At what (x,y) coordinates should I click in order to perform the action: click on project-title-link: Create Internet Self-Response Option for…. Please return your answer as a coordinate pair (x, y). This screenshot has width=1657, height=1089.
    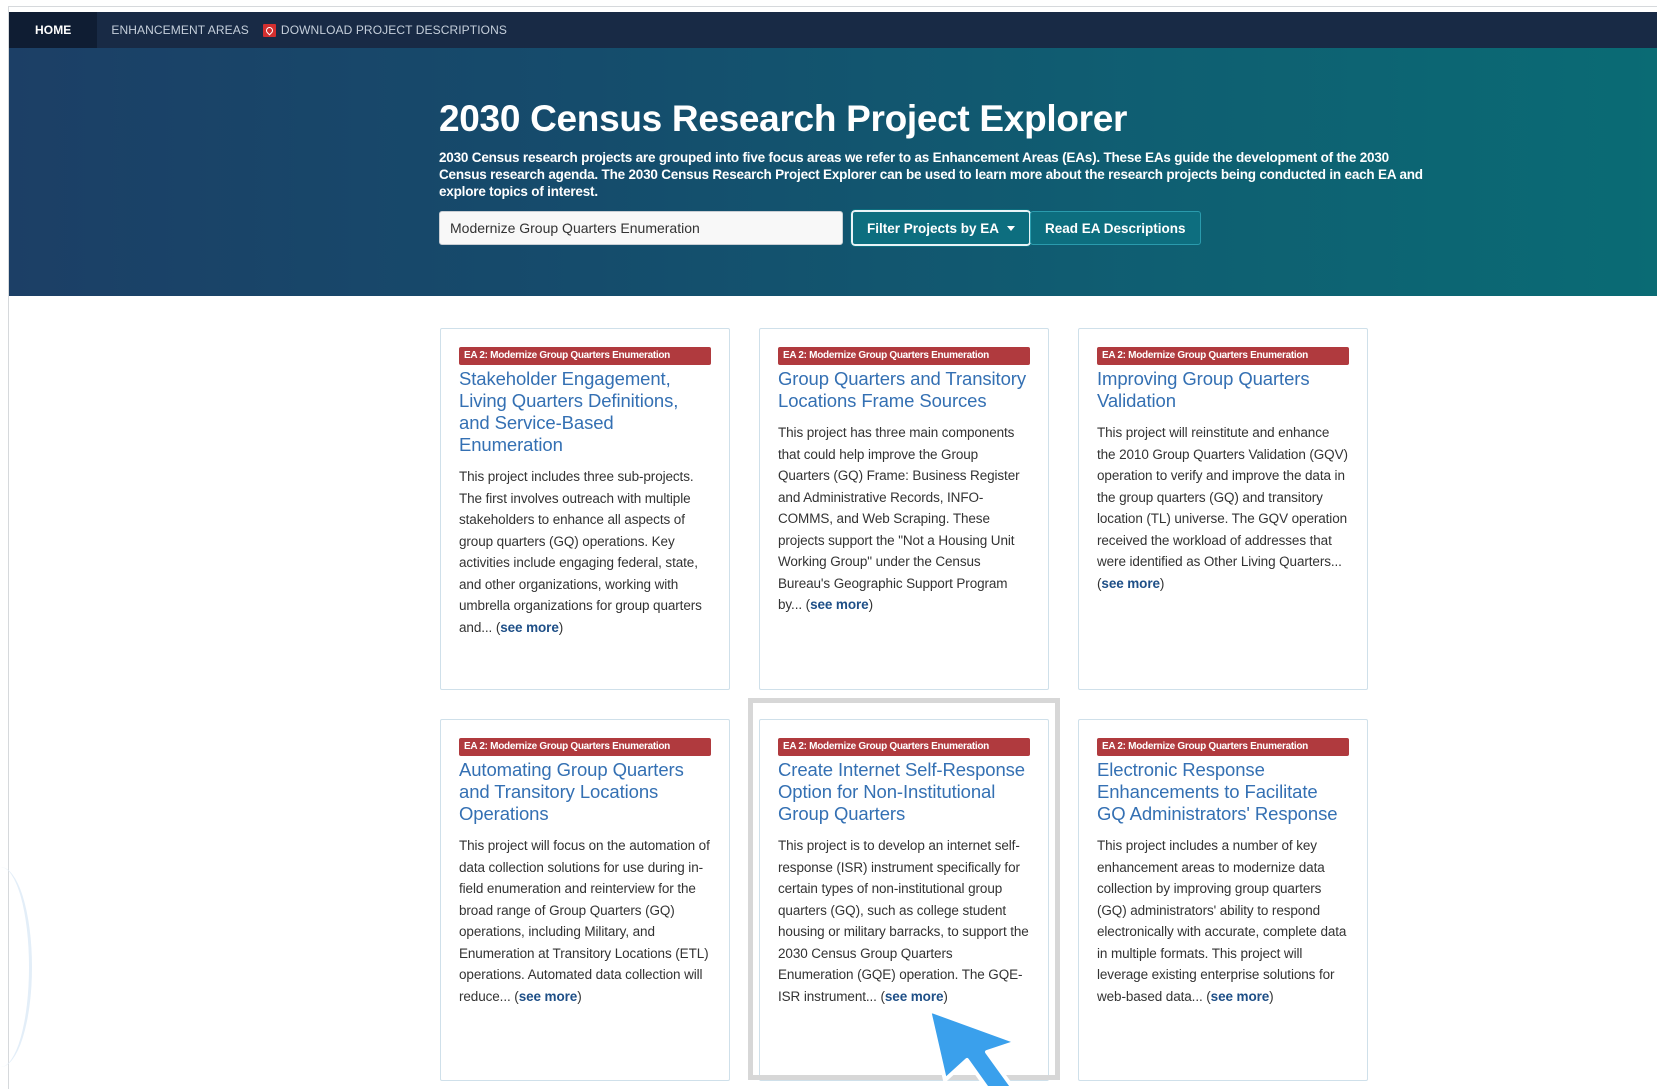
    Looking at the image, I should click on (904, 792).